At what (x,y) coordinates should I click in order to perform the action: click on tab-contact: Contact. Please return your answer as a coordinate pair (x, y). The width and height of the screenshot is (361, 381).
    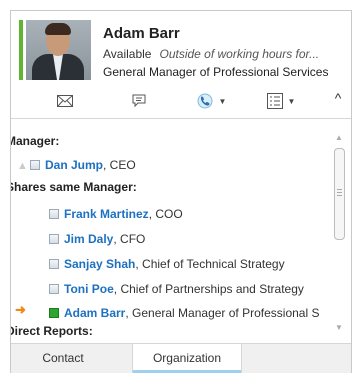
    Looking at the image, I should click on (63, 358).